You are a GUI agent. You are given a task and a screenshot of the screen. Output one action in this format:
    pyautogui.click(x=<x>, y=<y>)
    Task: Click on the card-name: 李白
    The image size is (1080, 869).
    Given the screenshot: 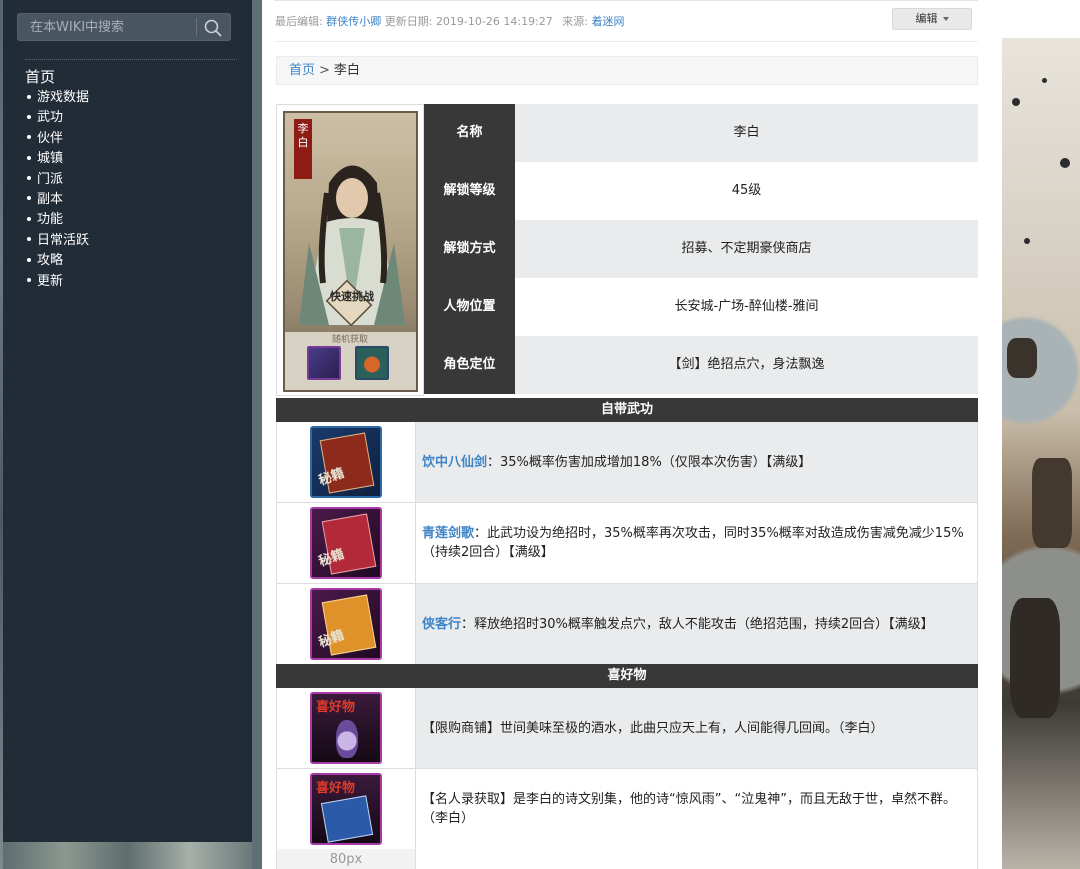 What is the action you would take?
    pyautogui.click(x=303, y=149)
    